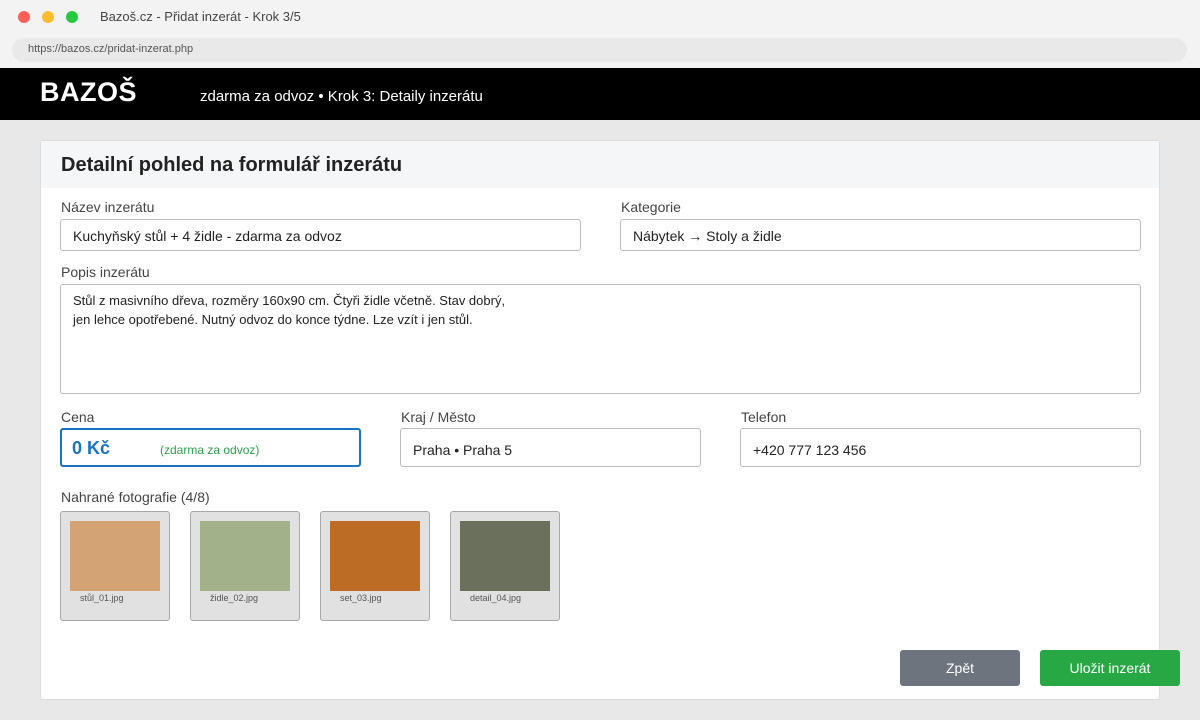 The height and width of the screenshot is (720, 1200). What do you see at coordinates (764, 417) in the screenshot?
I see `phone-label: Telefon` at bounding box center [764, 417].